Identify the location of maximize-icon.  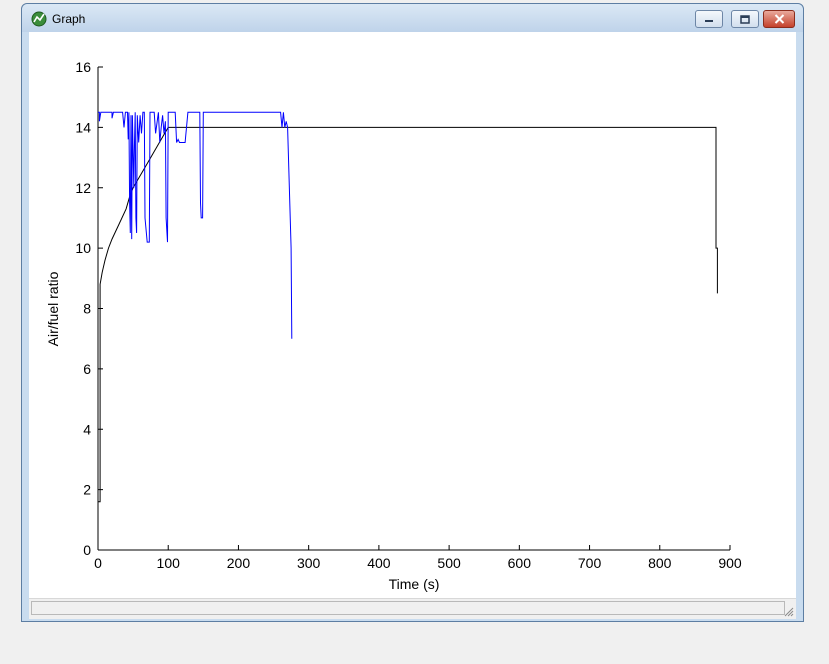
(745, 19).